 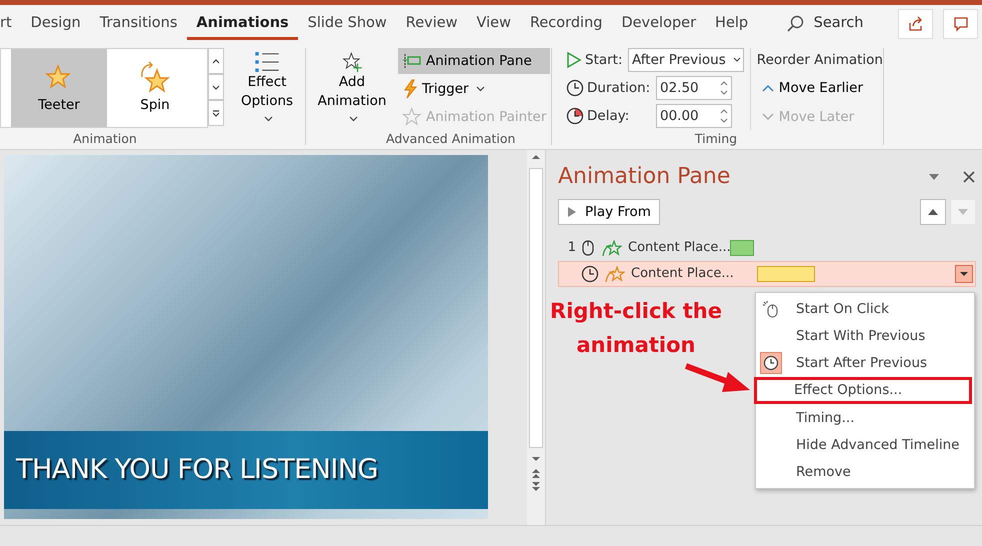 I want to click on ribbon-tab: rt, so click(x=11, y=24).